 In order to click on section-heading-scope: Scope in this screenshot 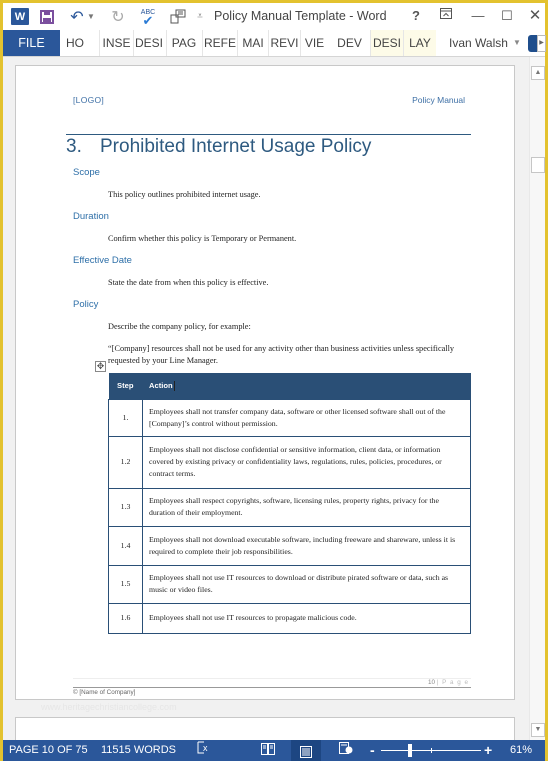, I will do `click(86, 172)`.